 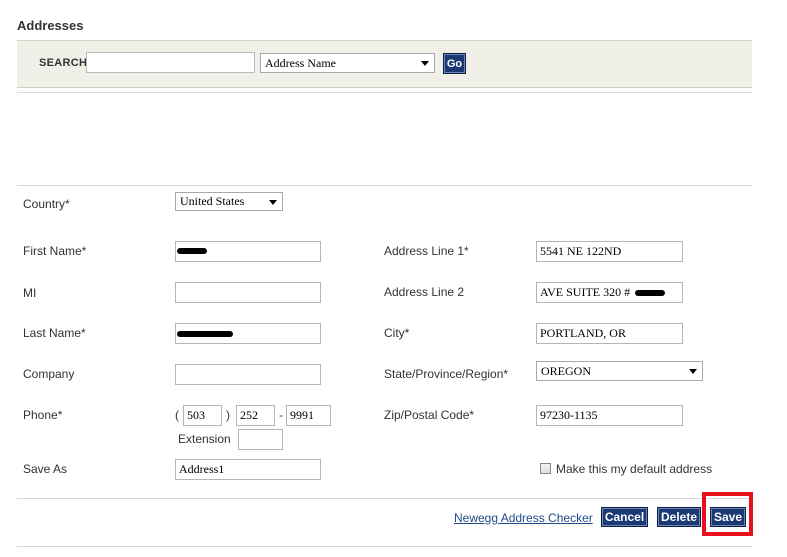 What do you see at coordinates (634, 469) in the screenshot?
I see `default-address-label: Make this my default address` at bounding box center [634, 469].